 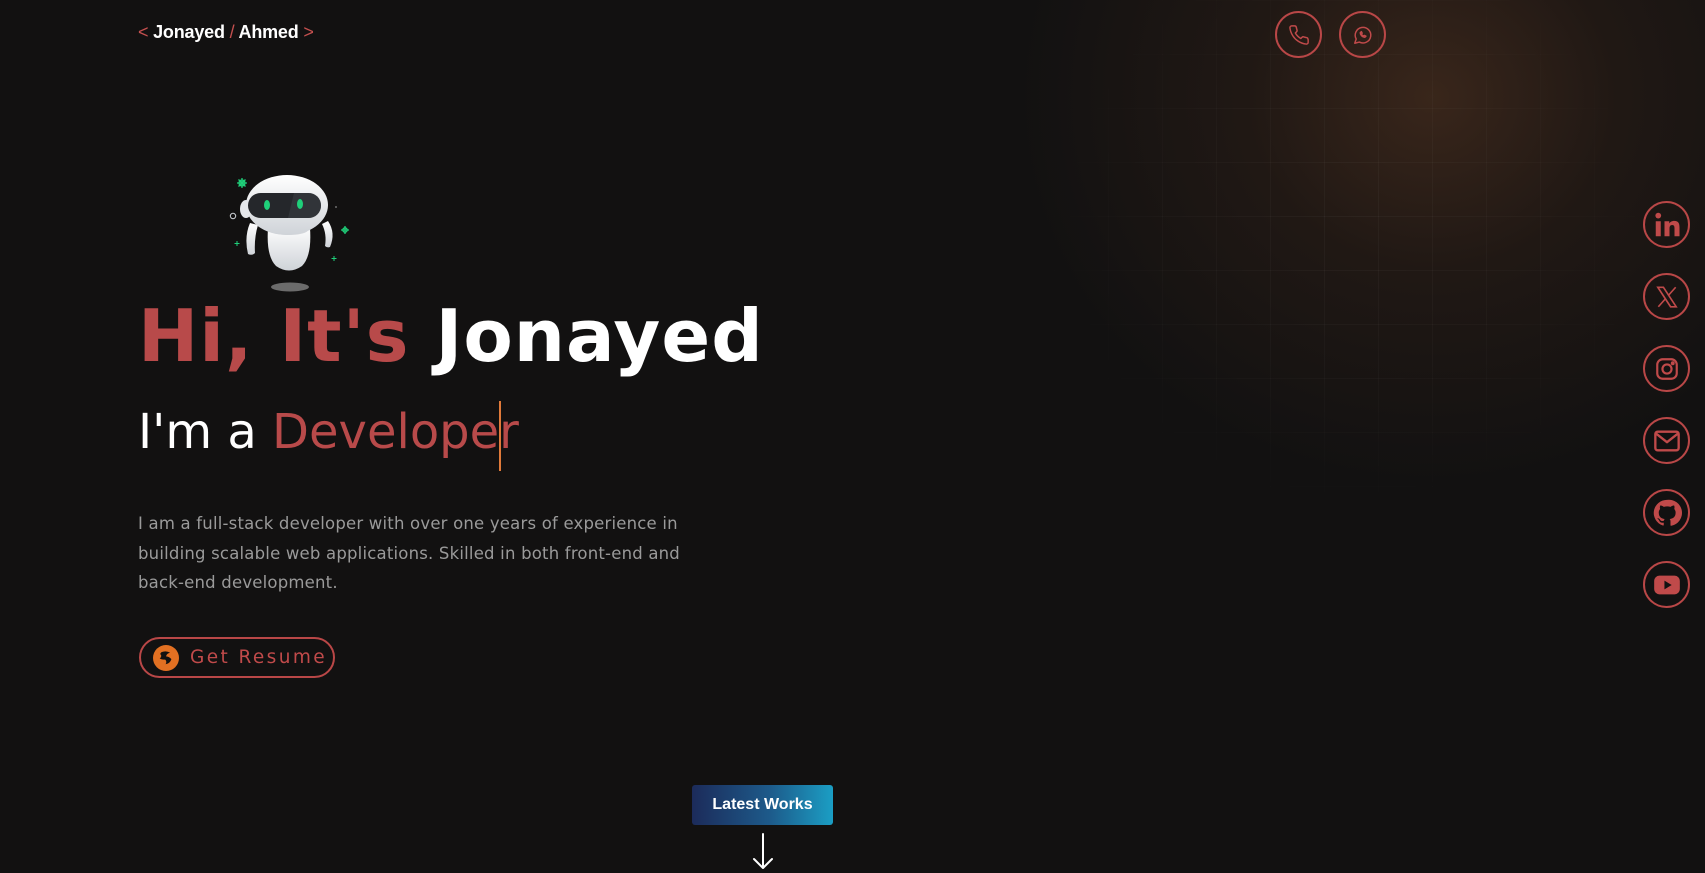 I want to click on greeting-text: Hi, It's, so click(x=274, y=336).